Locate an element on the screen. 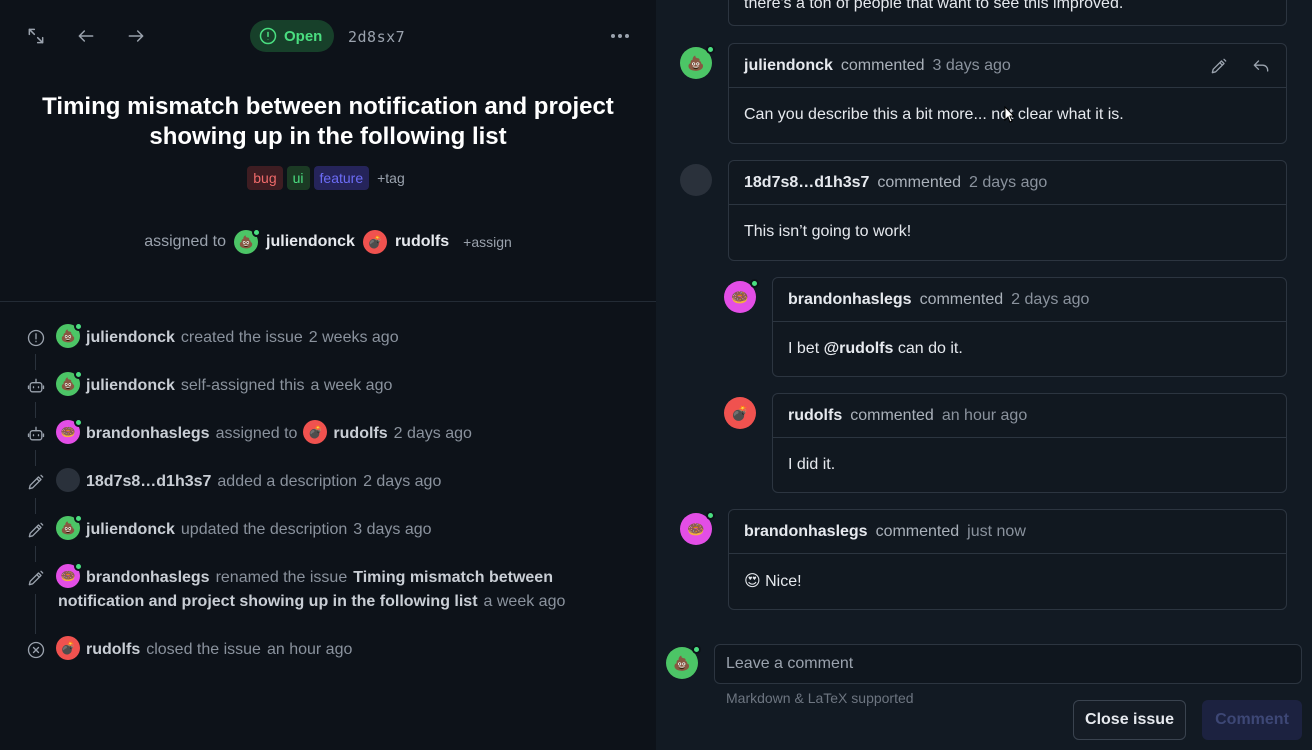  comment-body: This isn’t going to work! is located at coordinates (828, 231).